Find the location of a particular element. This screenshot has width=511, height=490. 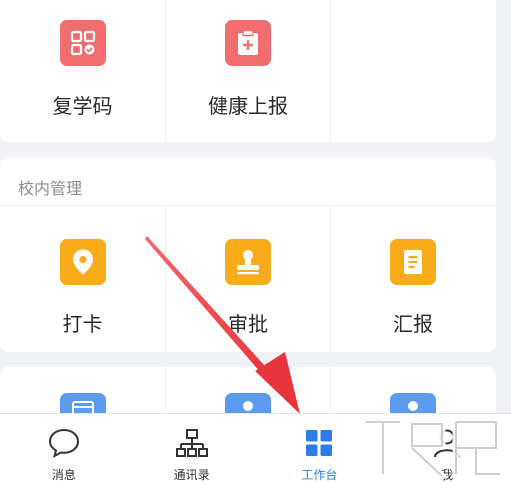

clipboard-plus-icon is located at coordinates (248, 43).